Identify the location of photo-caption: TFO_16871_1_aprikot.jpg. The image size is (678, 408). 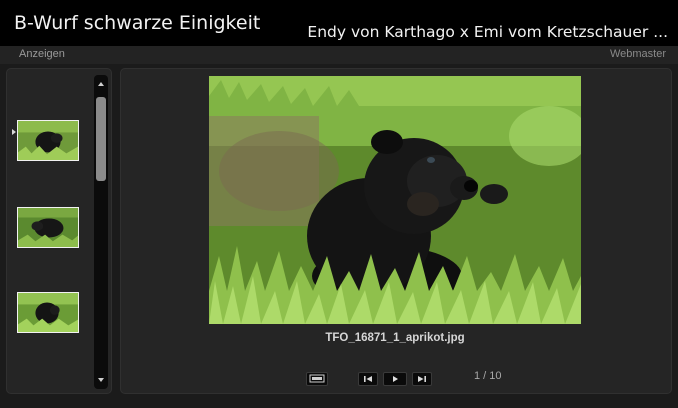
(395, 338).